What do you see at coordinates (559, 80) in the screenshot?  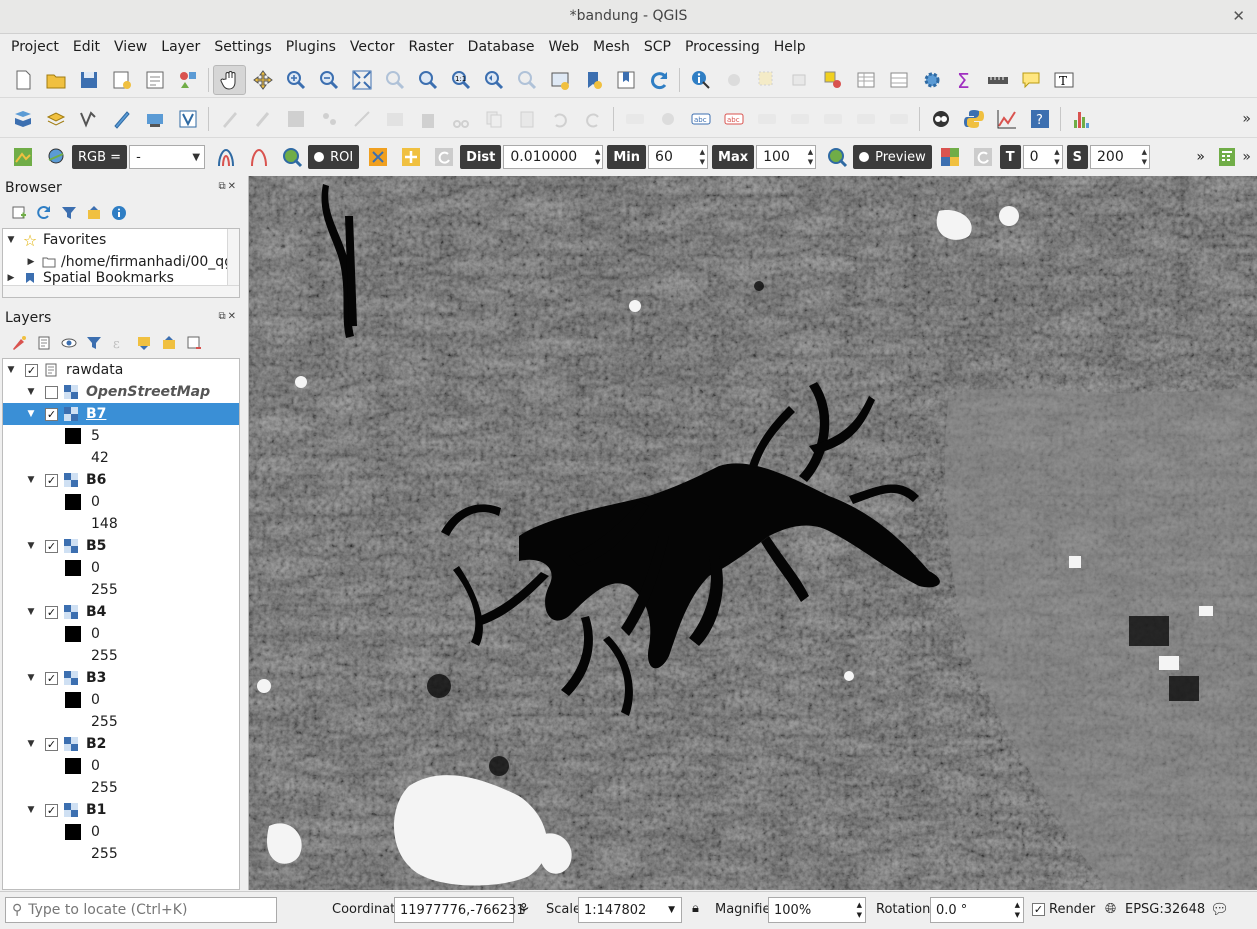 I see `new-map-view-icon` at bounding box center [559, 80].